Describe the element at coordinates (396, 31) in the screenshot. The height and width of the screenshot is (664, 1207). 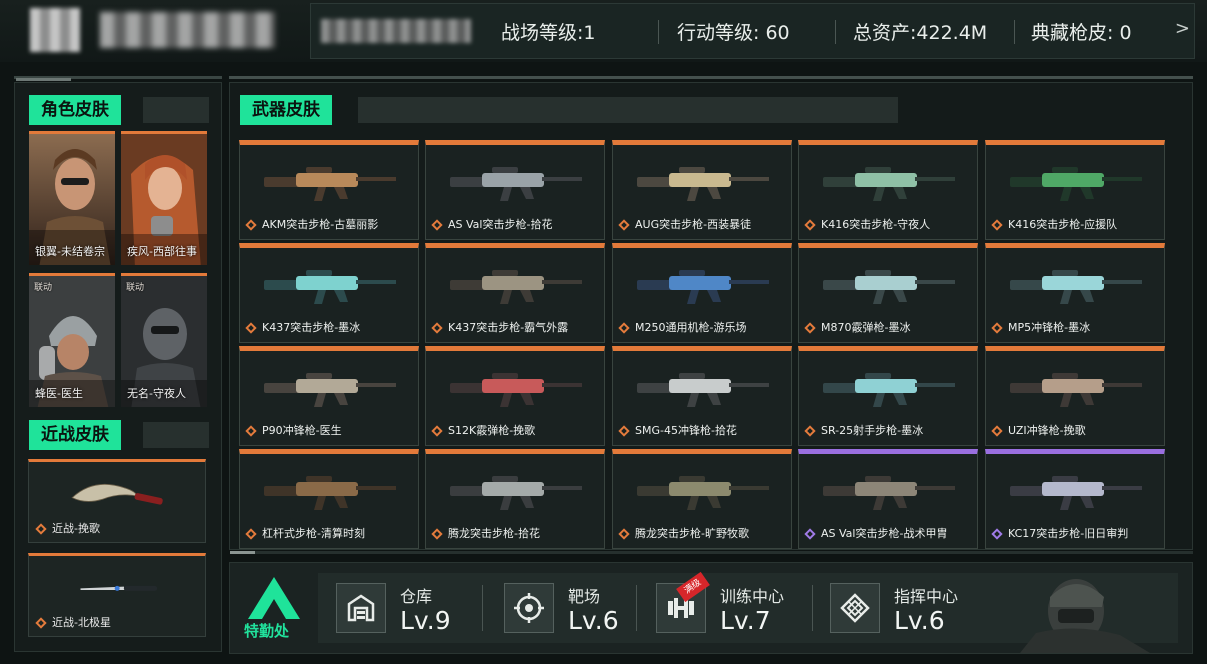
I see `player-id-blurred` at that location.